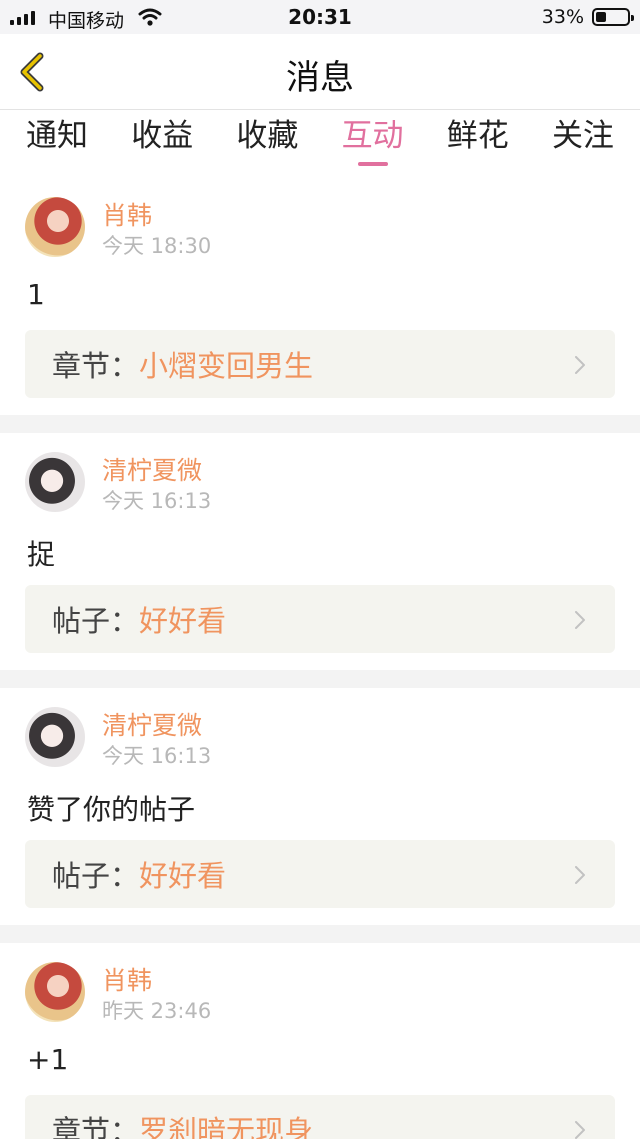 The height and width of the screenshot is (1139, 640). Describe the element at coordinates (320, 364) in the screenshot. I see `reference-link: 章节： 小熠变回男生` at that location.